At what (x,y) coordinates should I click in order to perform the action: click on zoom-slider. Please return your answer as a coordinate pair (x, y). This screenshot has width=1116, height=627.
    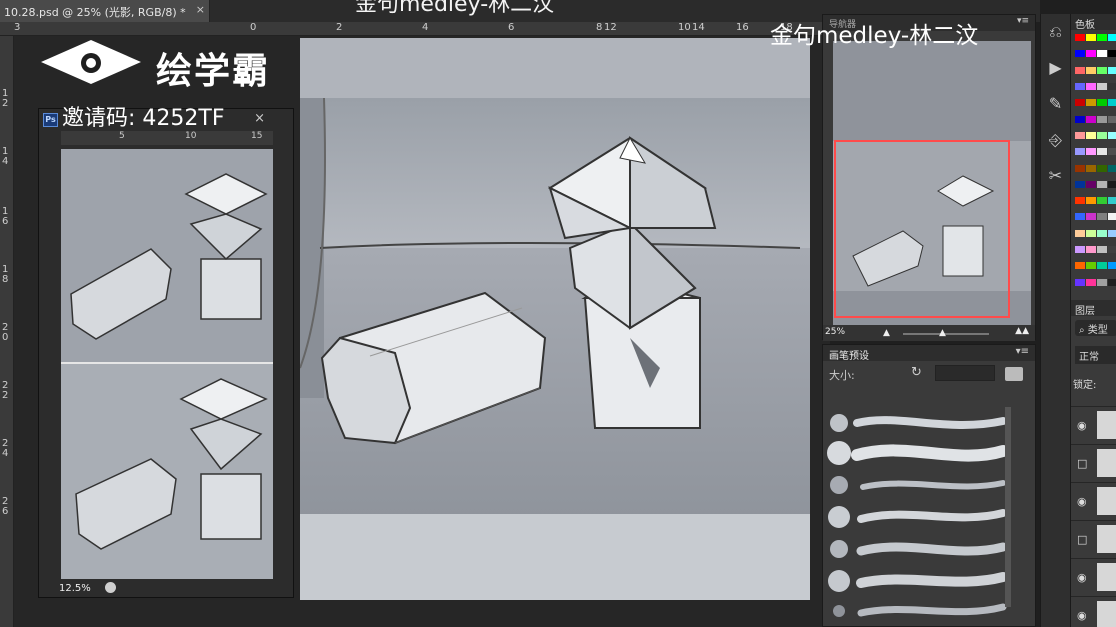
    Looking at the image, I should click on (946, 334).